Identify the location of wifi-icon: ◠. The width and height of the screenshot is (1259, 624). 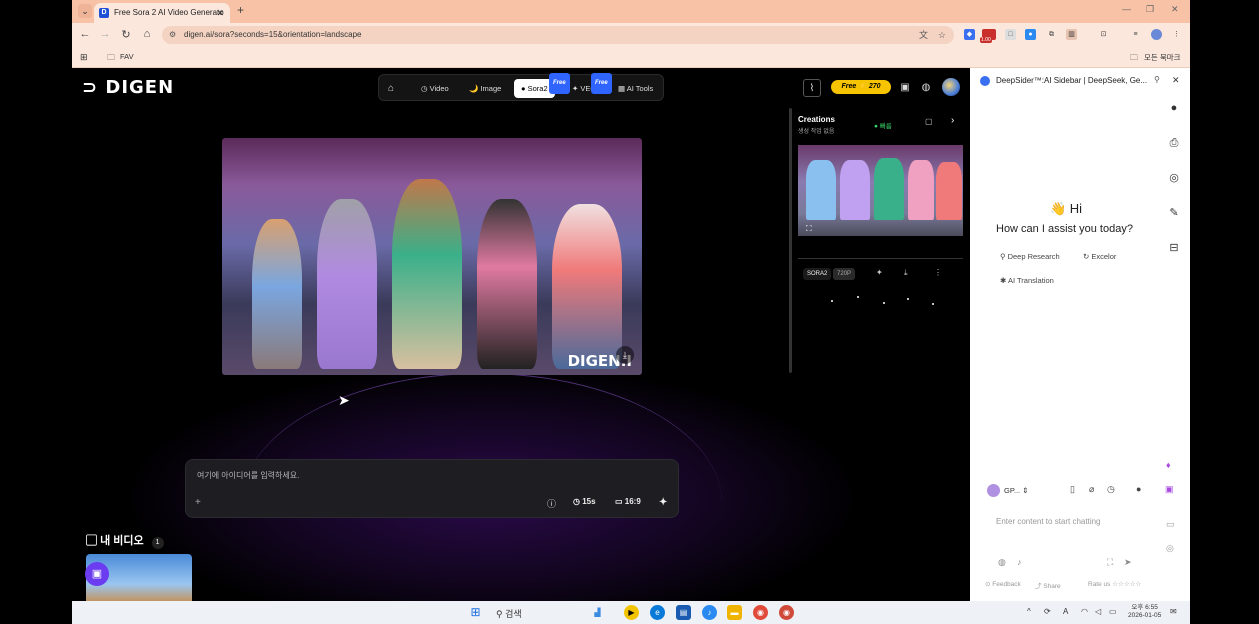
(1084, 611).